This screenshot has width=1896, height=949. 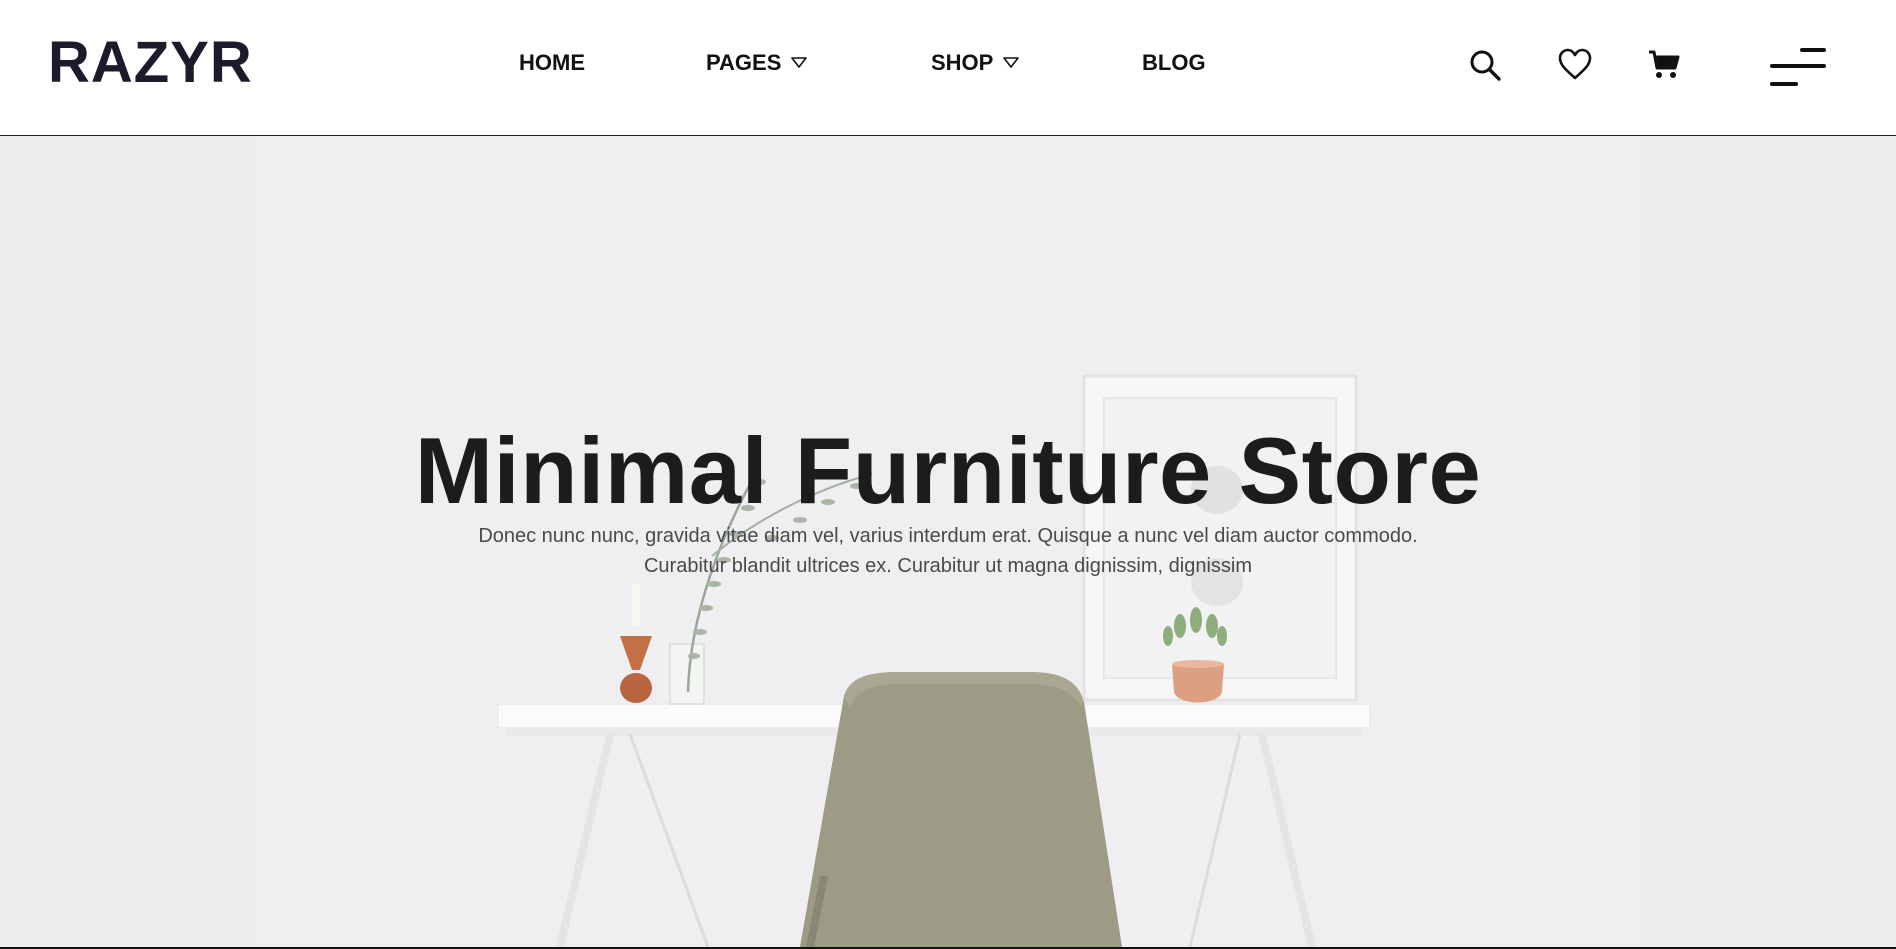 I want to click on nav-item-home: HOME, so click(x=552, y=63).